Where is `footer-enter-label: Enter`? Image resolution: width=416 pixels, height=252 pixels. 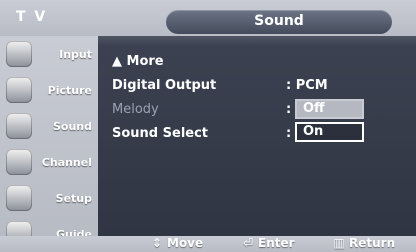 footer-enter-label: Enter is located at coordinates (276, 243).